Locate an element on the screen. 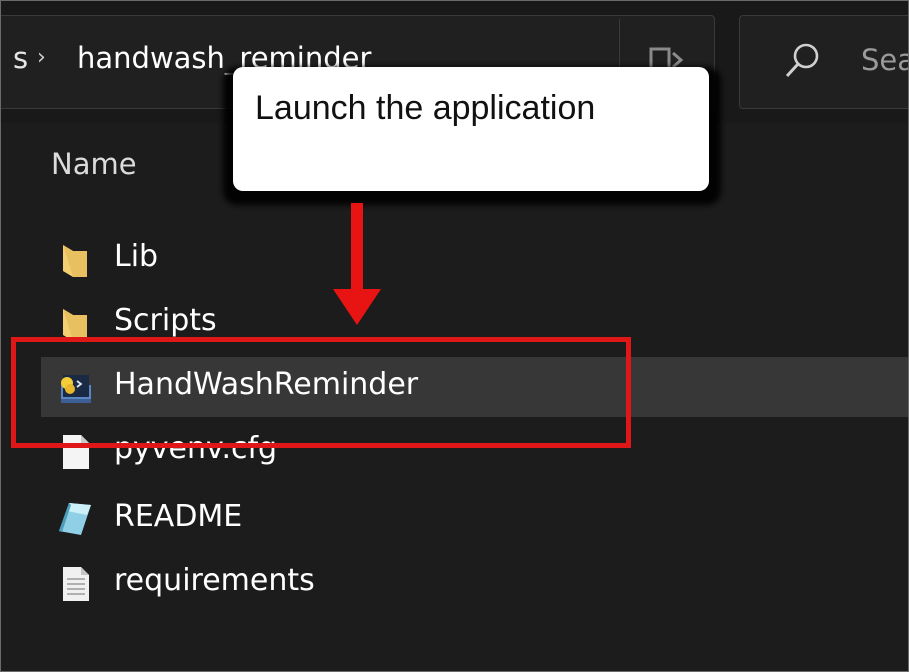  breadcrumb-chevron-icon: › is located at coordinates (41, 57).